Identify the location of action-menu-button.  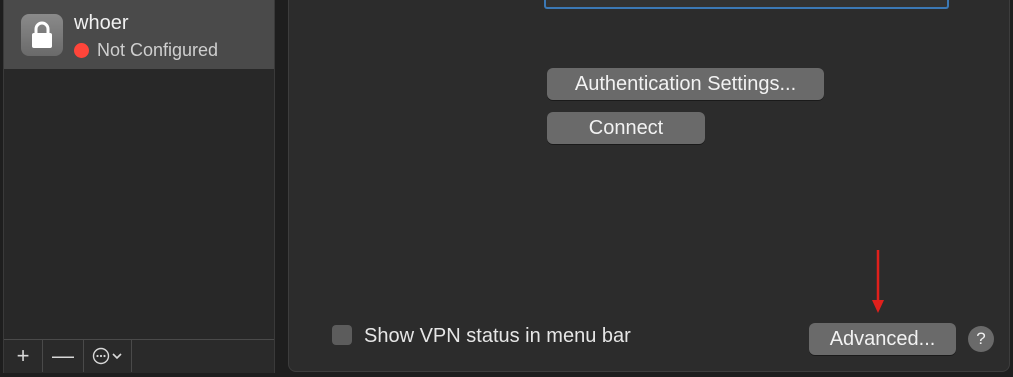
(108, 356).